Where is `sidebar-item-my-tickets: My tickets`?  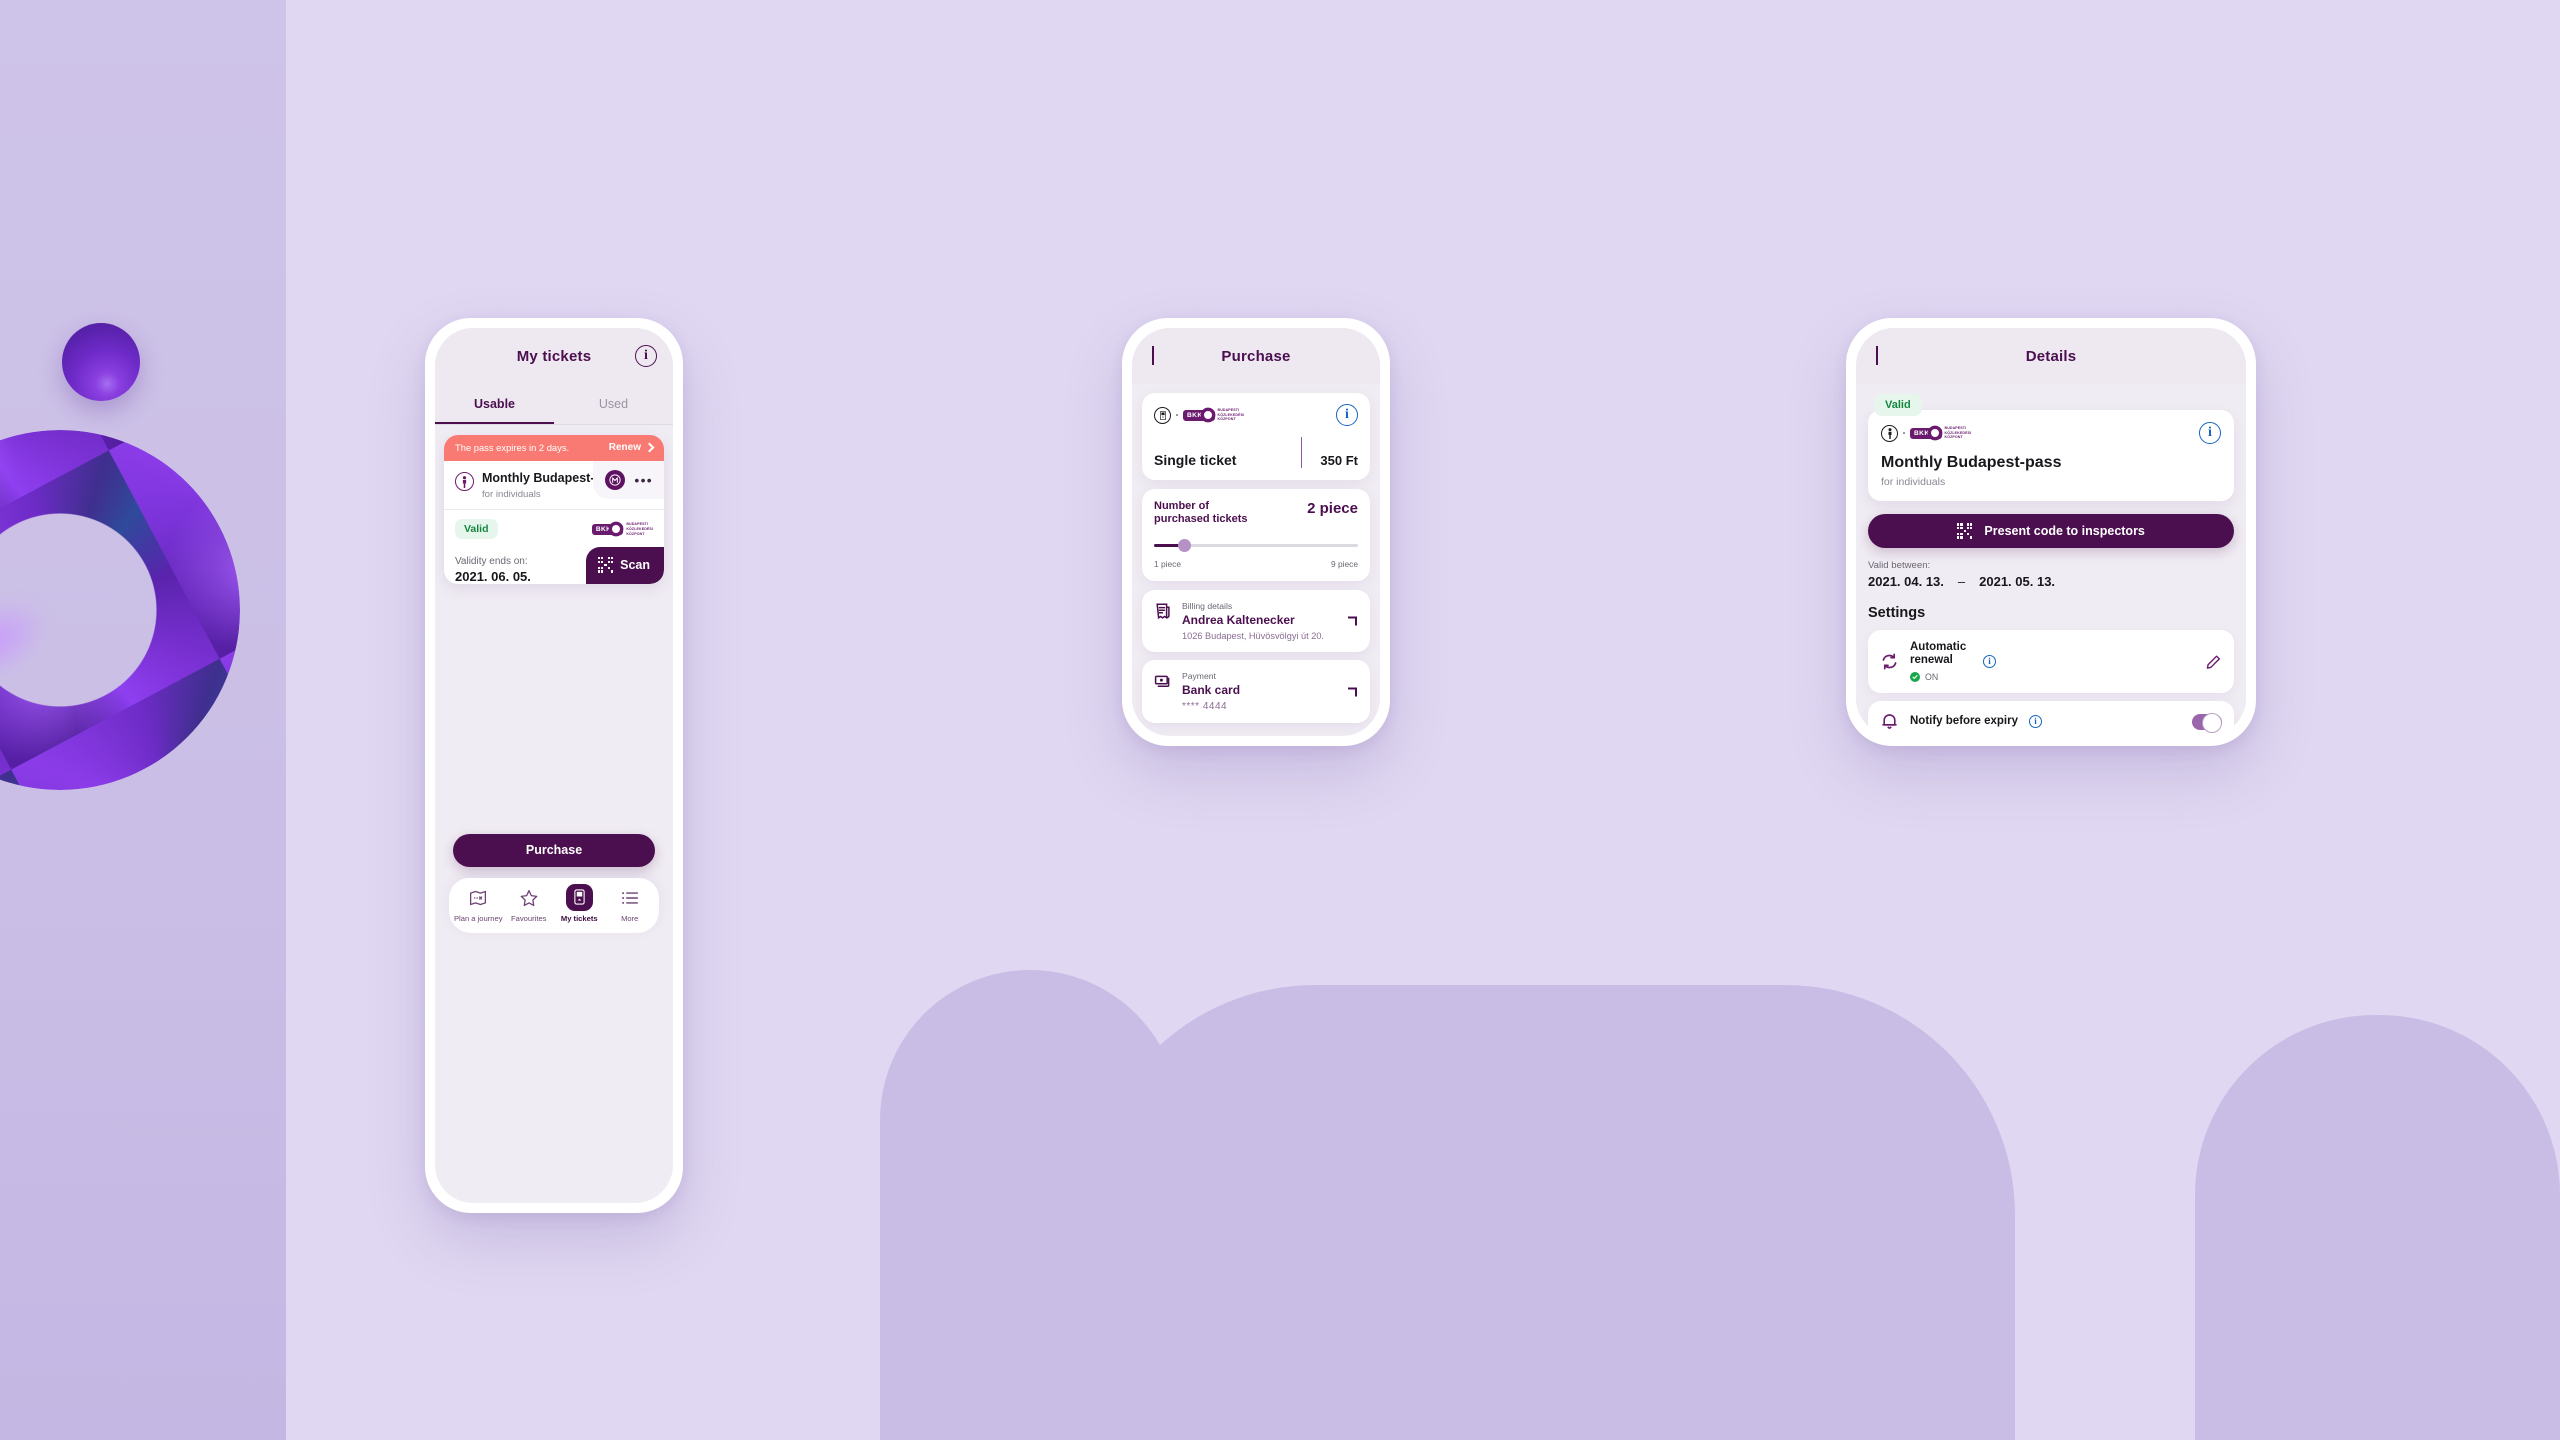 sidebar-item-my-tickets: My tickets is located at coordinates (579, 903).